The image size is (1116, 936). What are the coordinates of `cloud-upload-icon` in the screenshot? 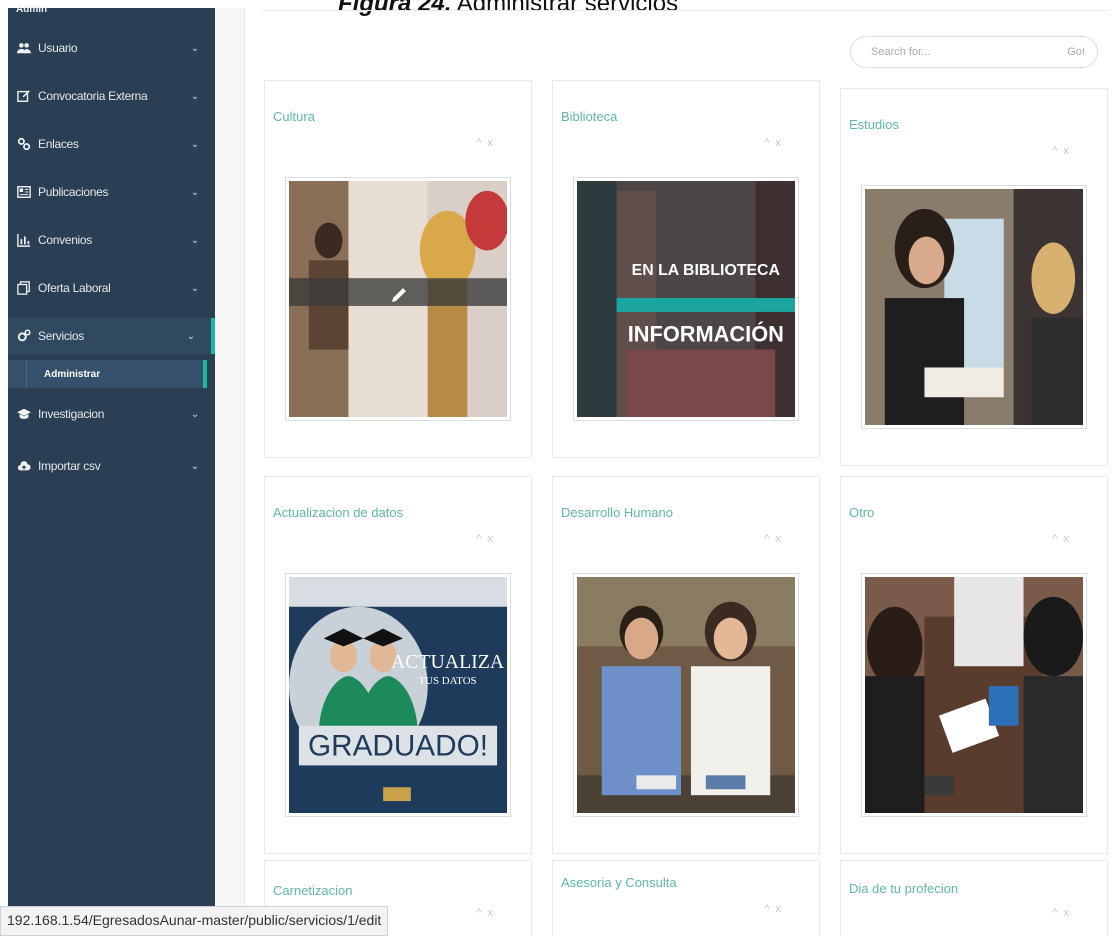 It's located at (24, 466).